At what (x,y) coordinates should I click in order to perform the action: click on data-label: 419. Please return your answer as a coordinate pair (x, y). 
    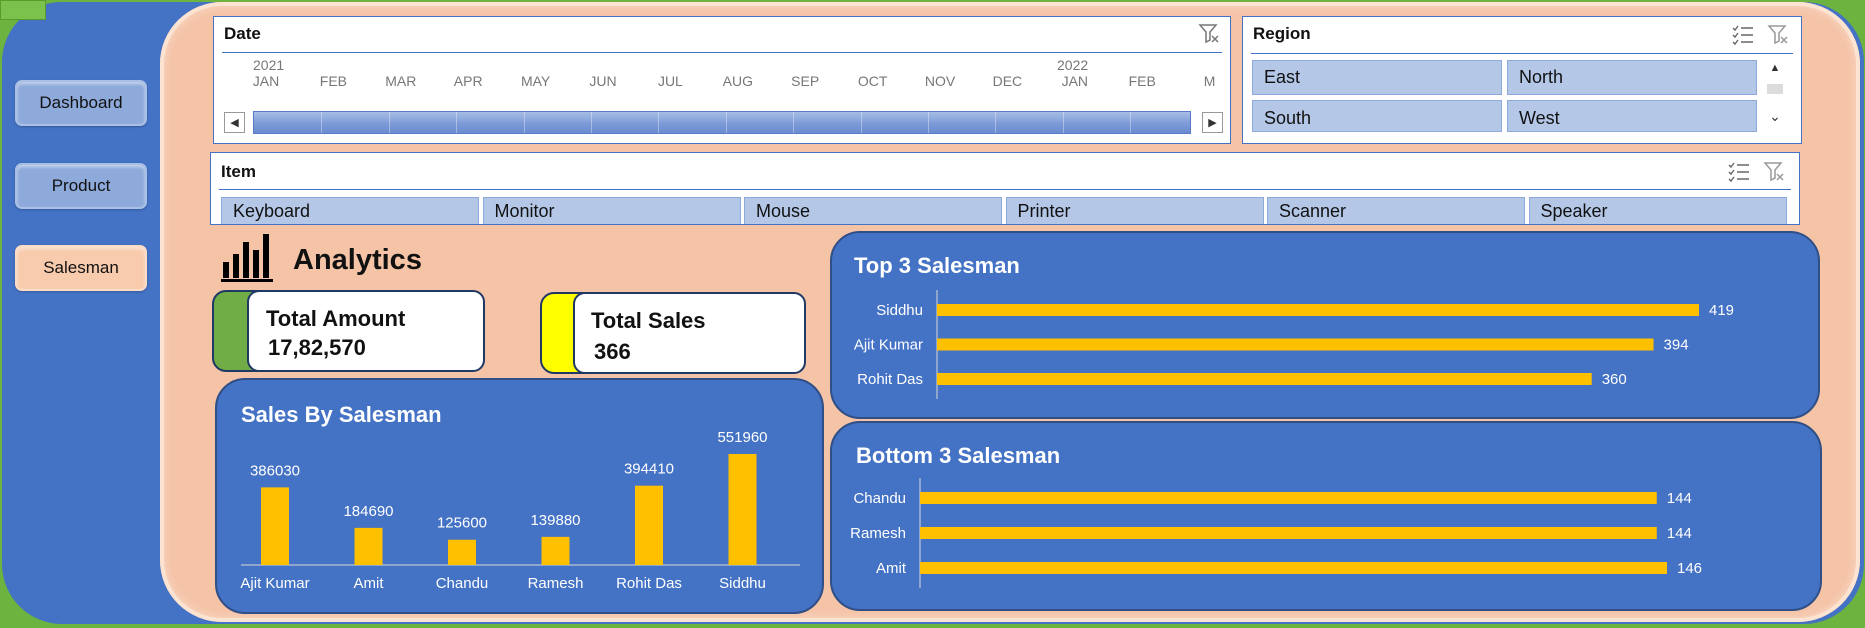
    Looking at the image, I should click on (1721, 310).